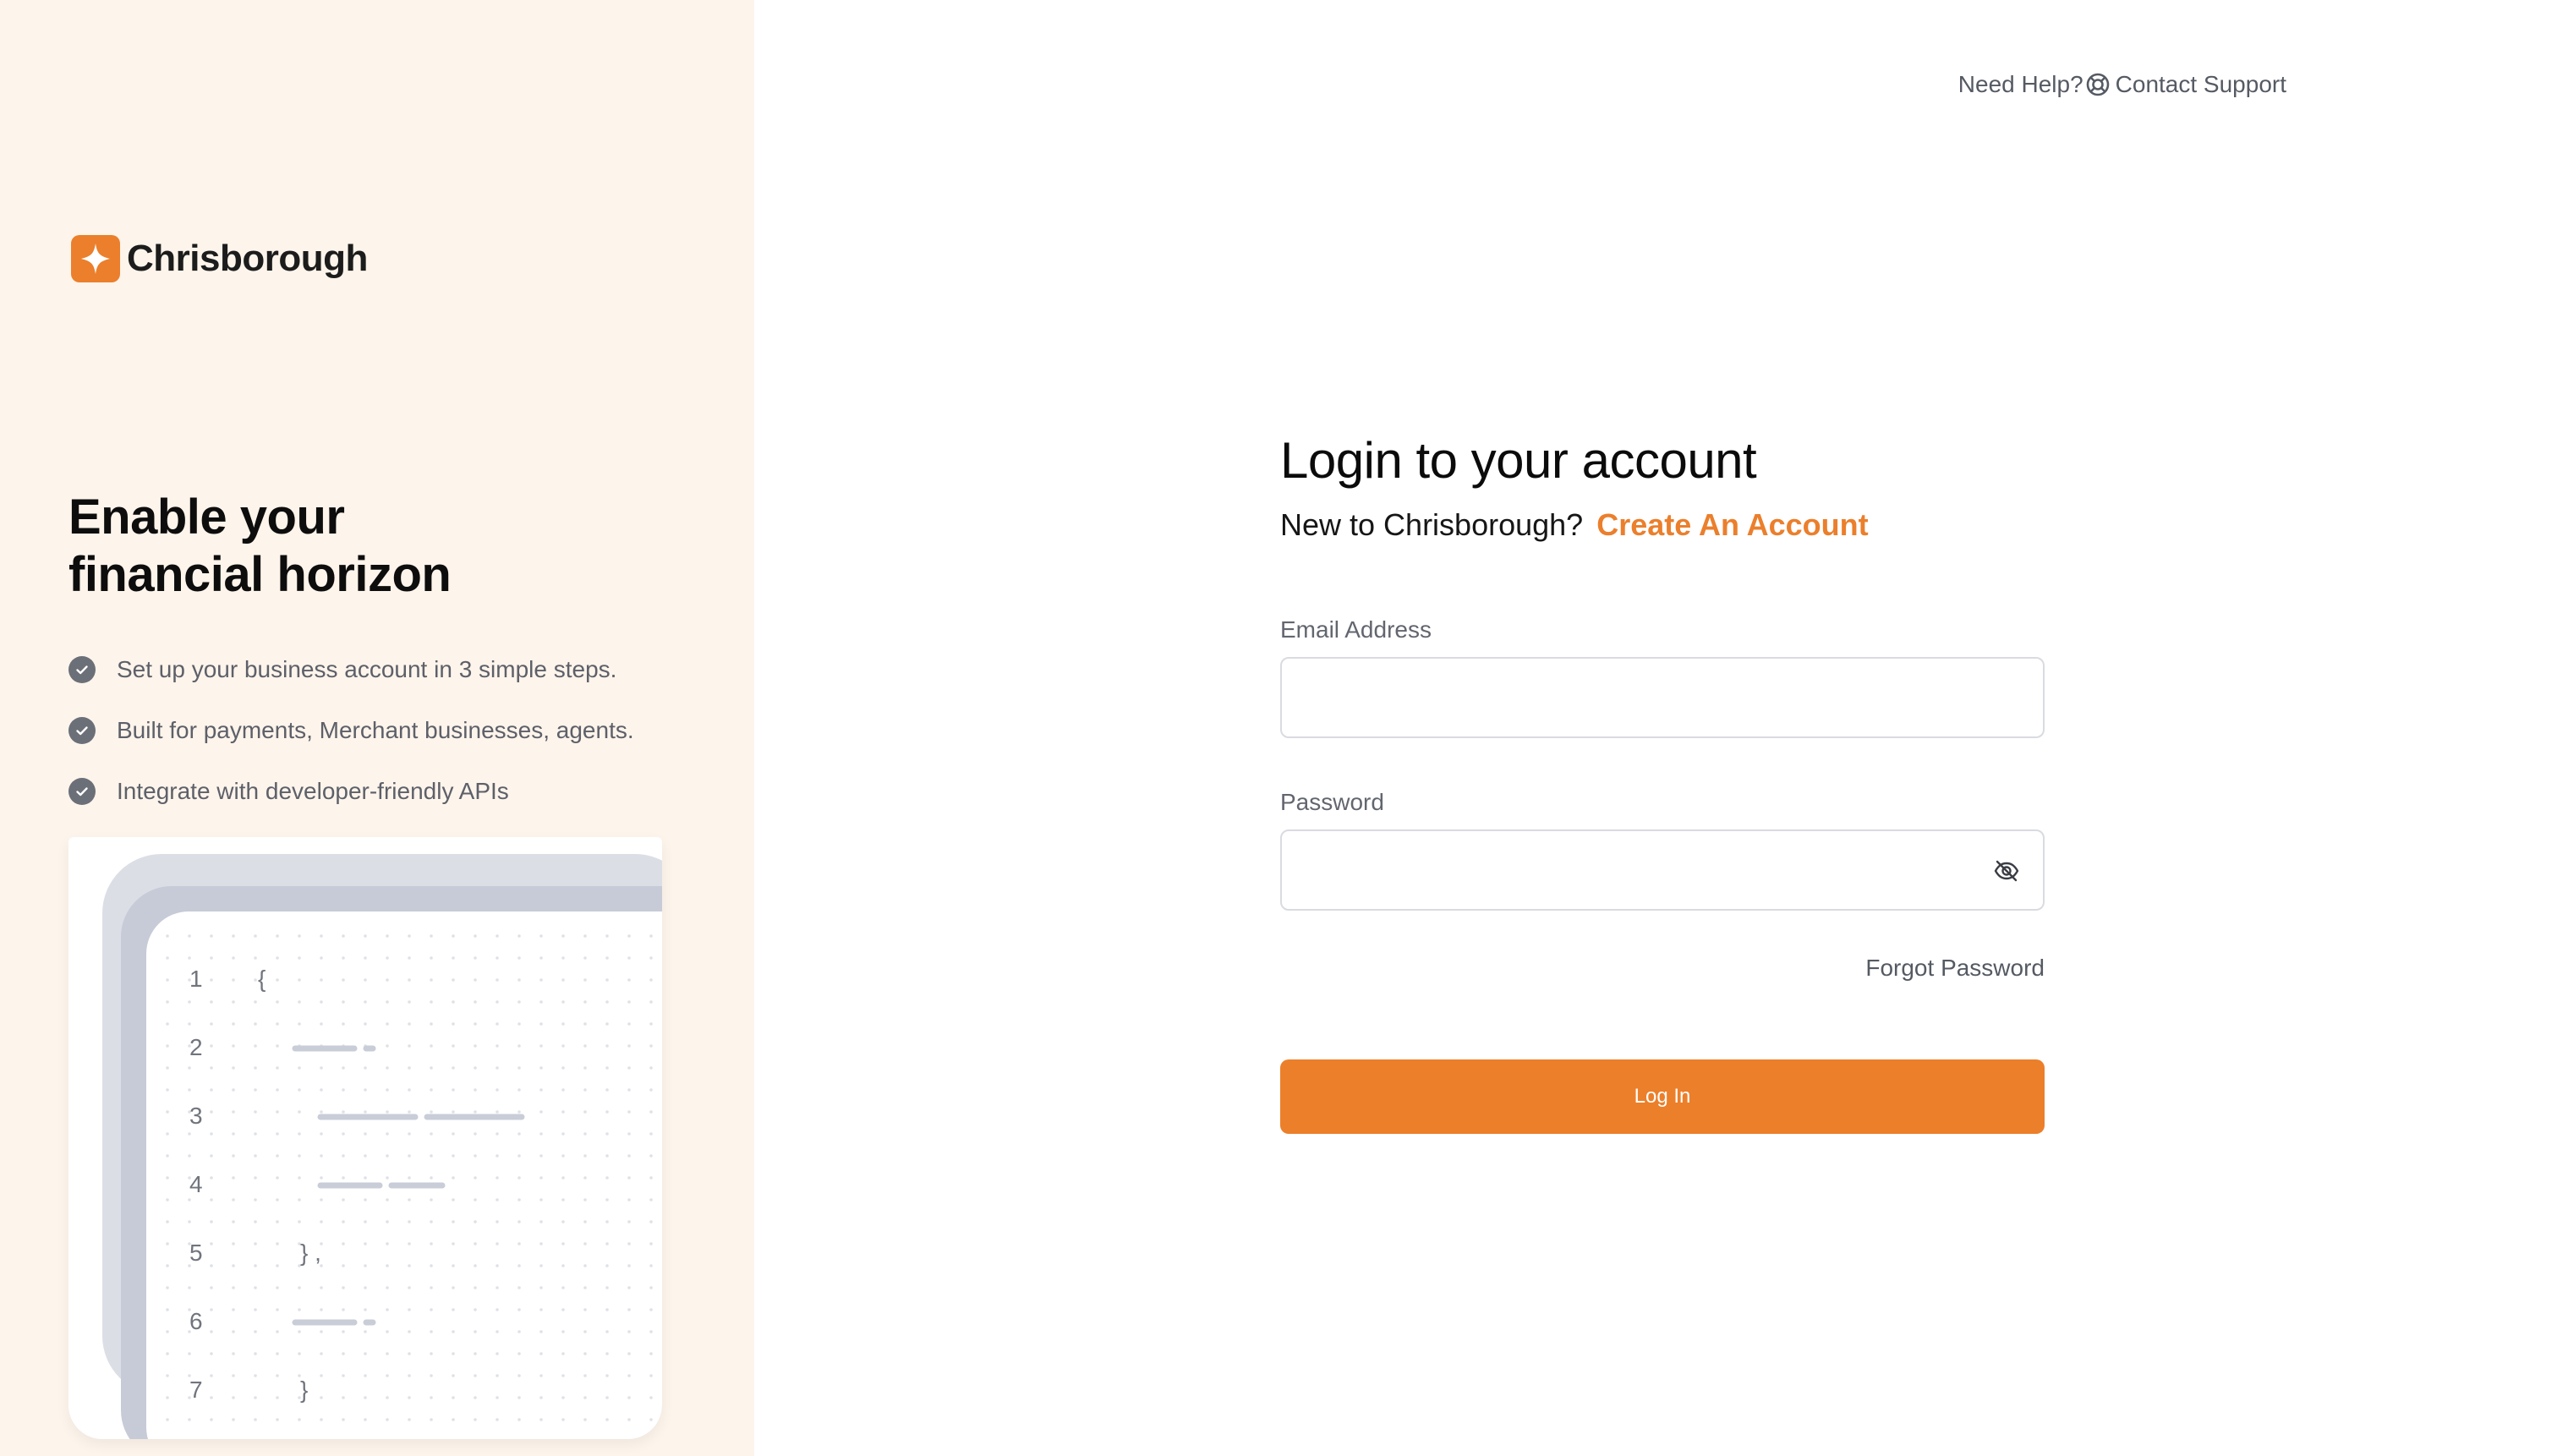  I want to click on feature-text: Integrate with developer-friendly APIs, so click(313, 791).